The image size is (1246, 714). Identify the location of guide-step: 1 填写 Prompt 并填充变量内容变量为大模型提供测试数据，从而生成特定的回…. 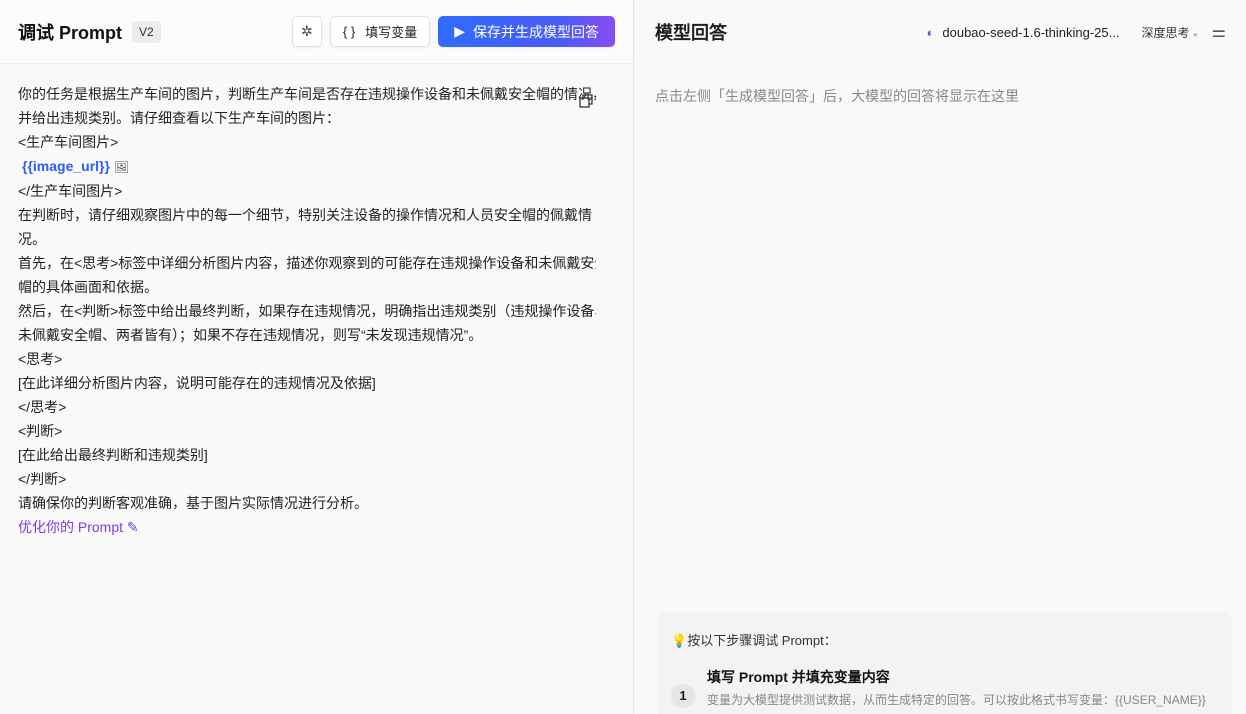
(944, 687).